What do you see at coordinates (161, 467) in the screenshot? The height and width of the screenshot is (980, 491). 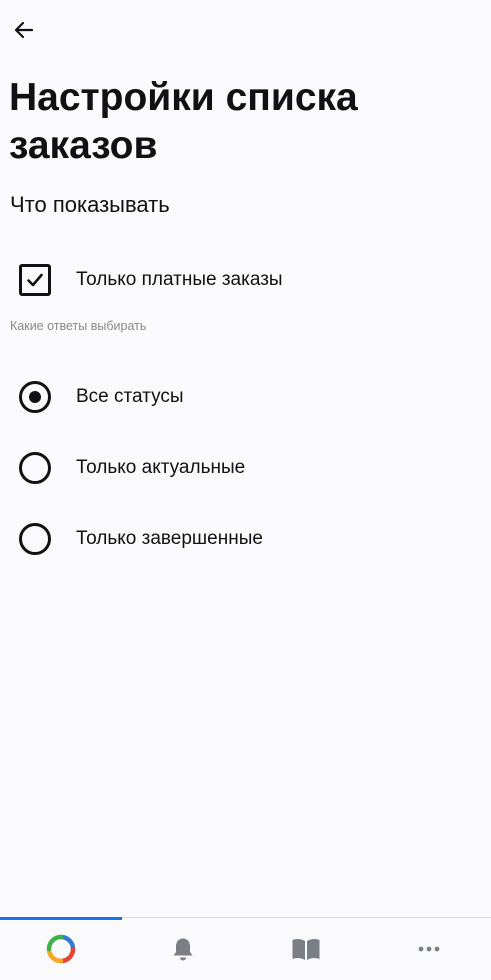 I see `radio-label: Только актуальные` at bounding box center [161, 467].